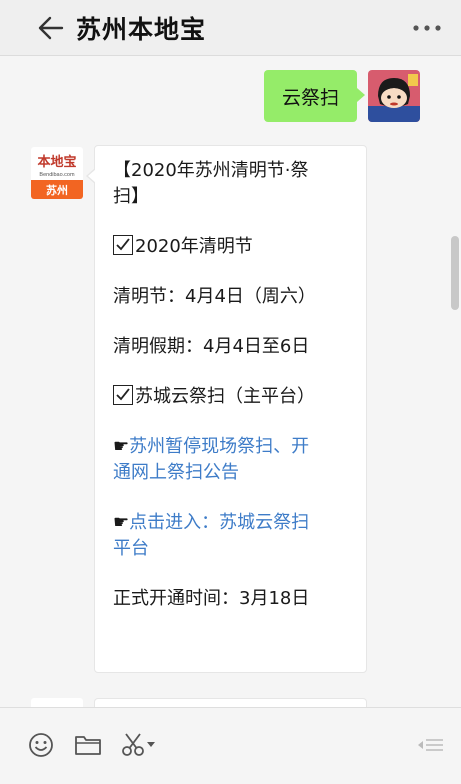 The image size is (461, 784). I want to click on message-line-vacation: 清明假期：4月4日至6日, so click(211, 346).